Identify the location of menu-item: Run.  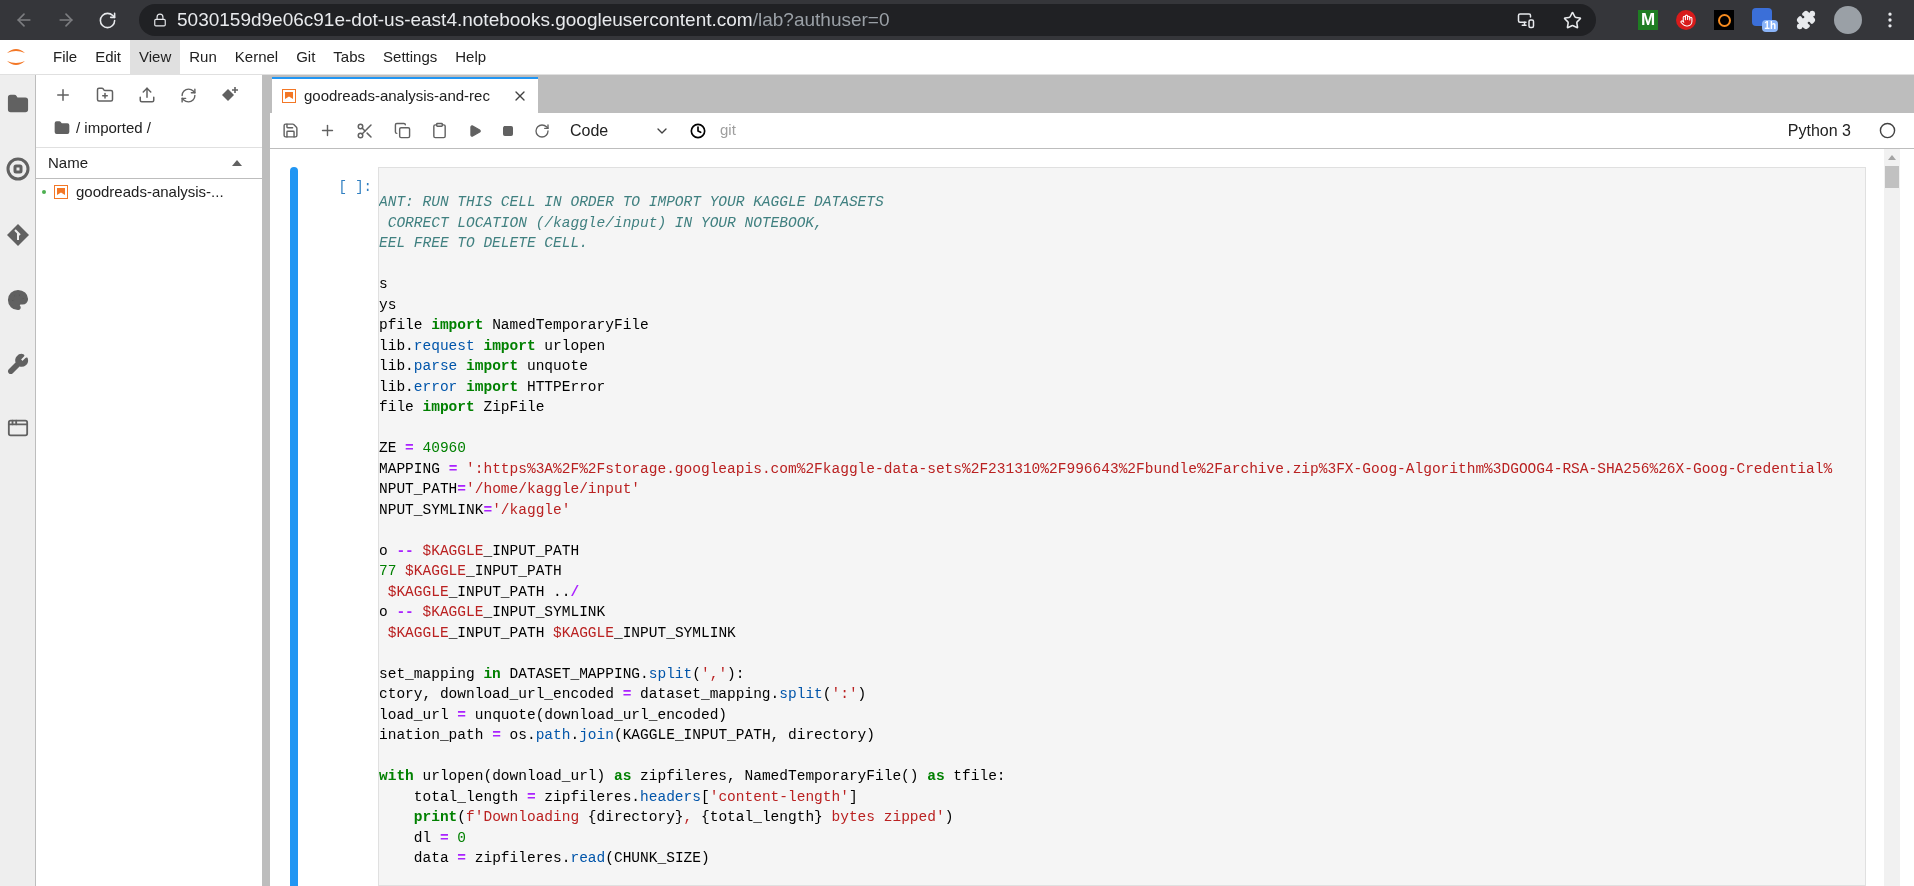
(203, 57).